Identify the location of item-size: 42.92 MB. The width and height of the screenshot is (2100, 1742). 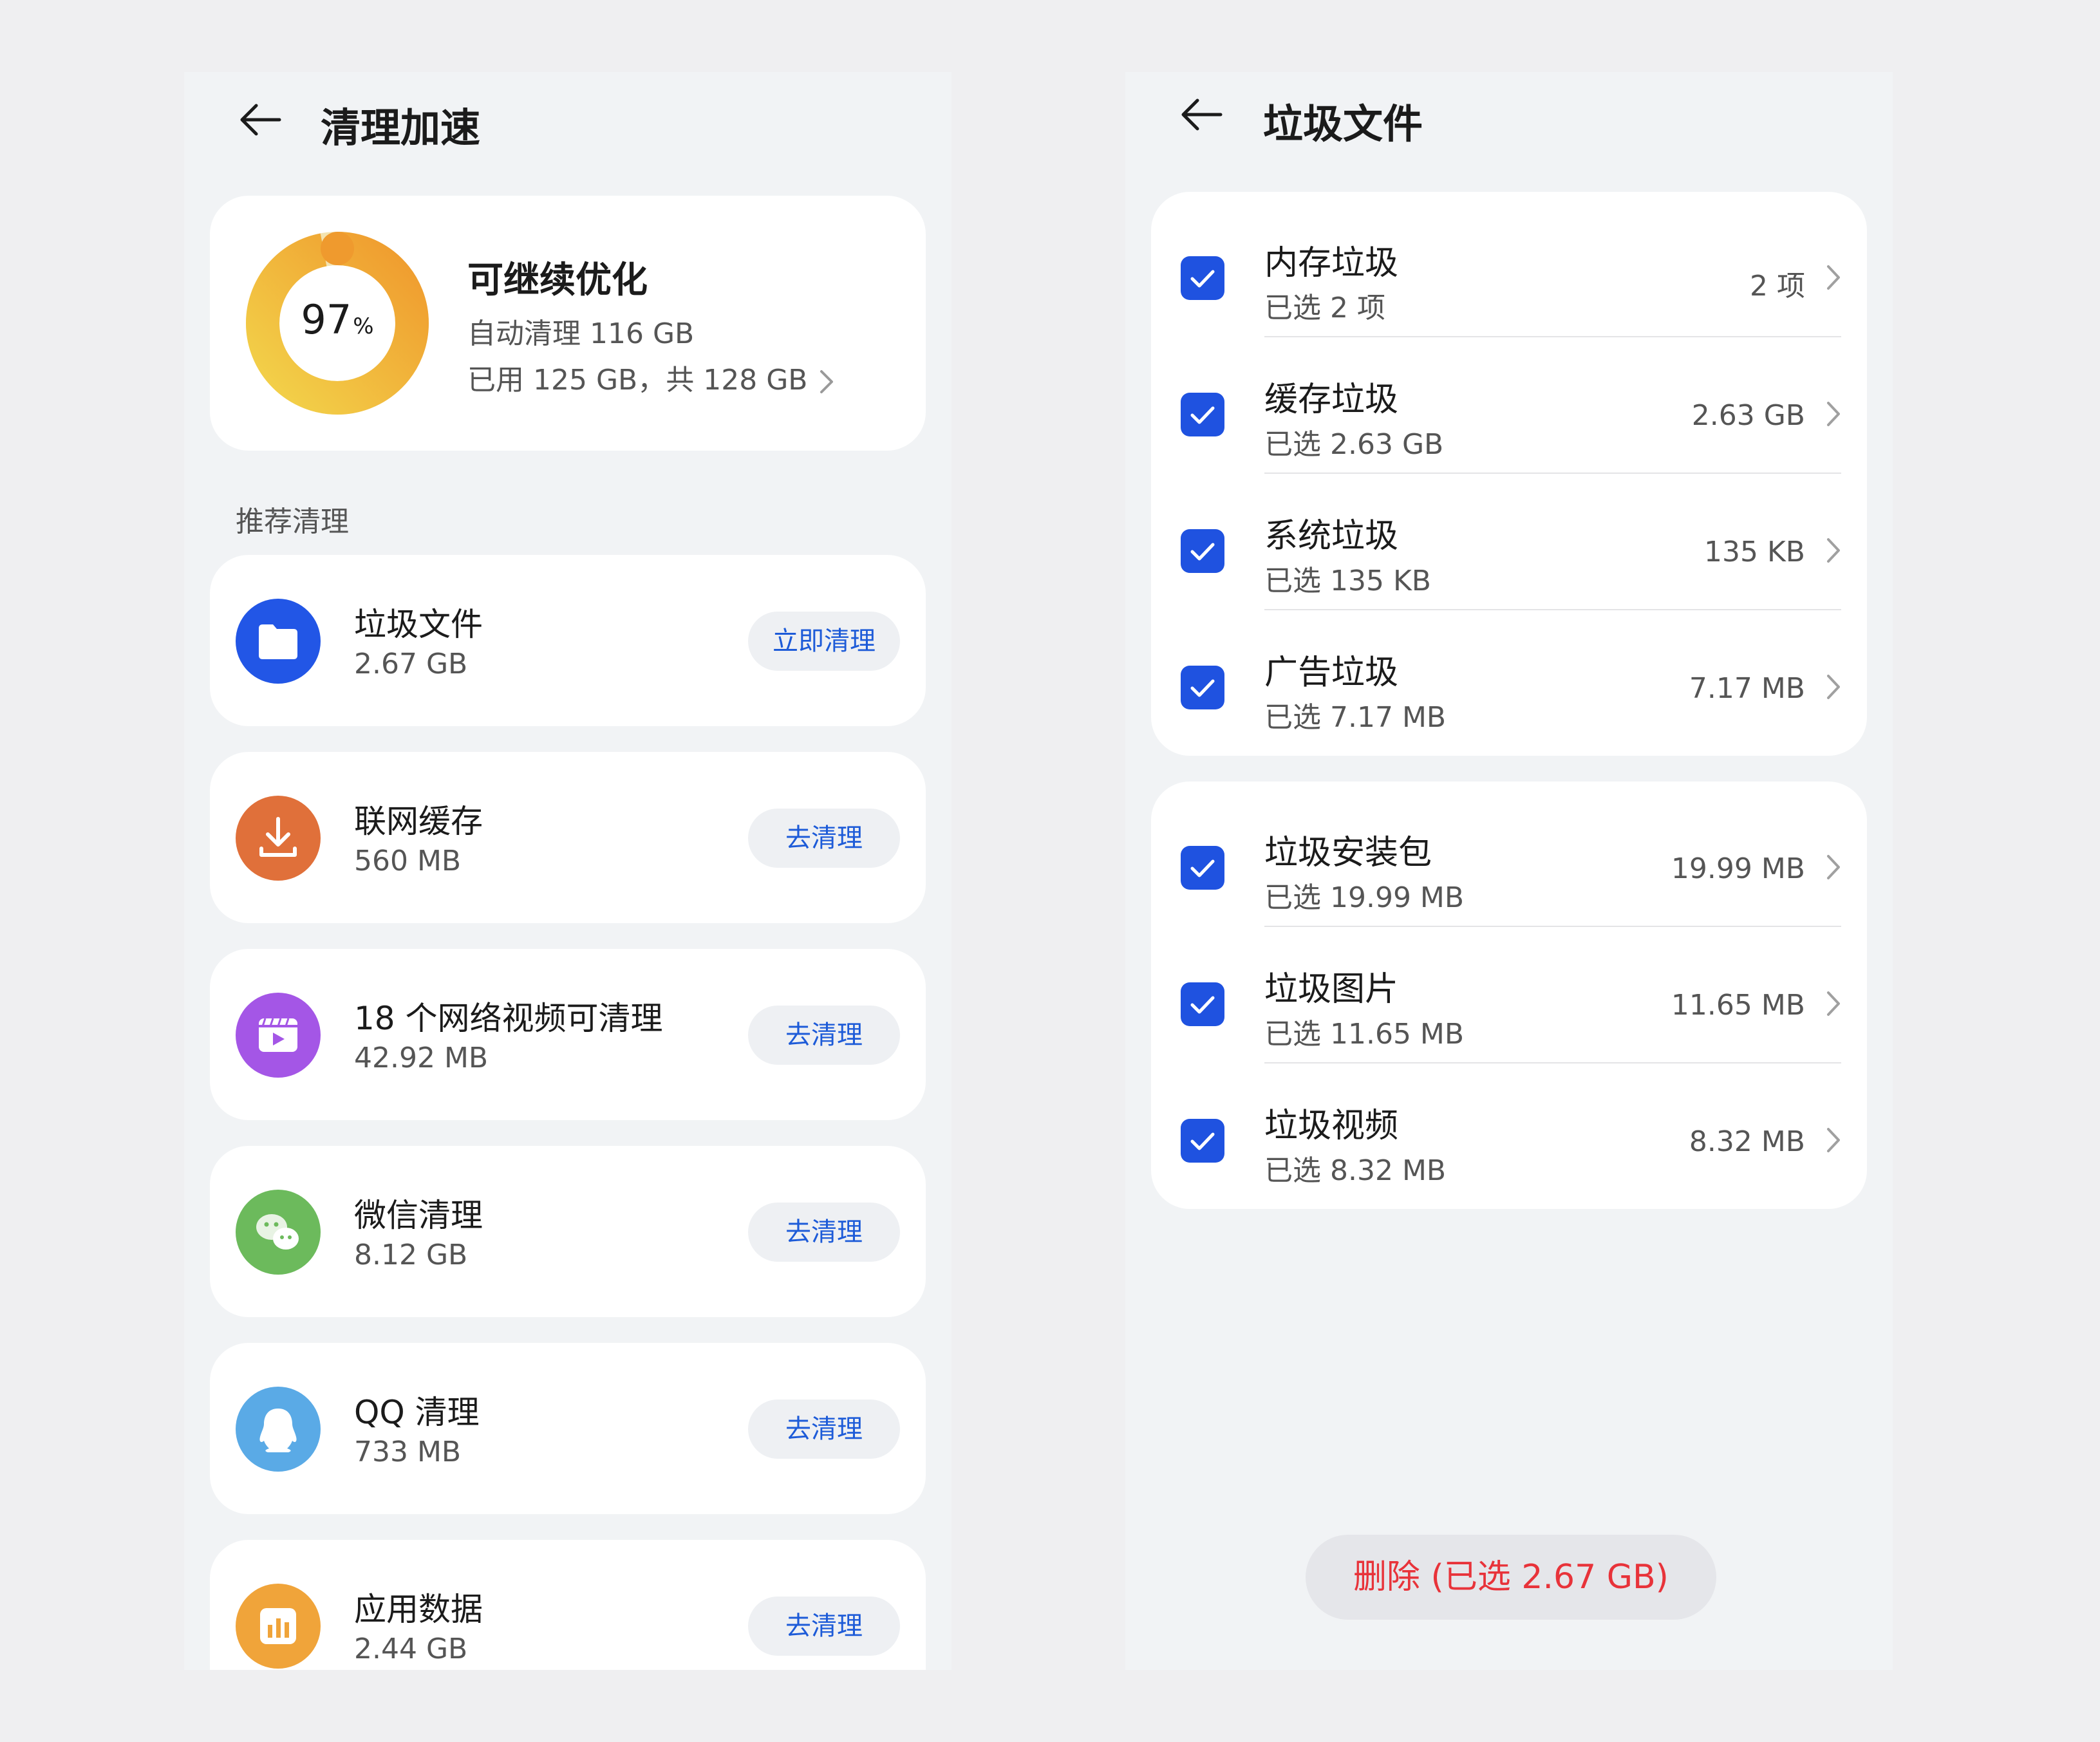
(421, 1058).